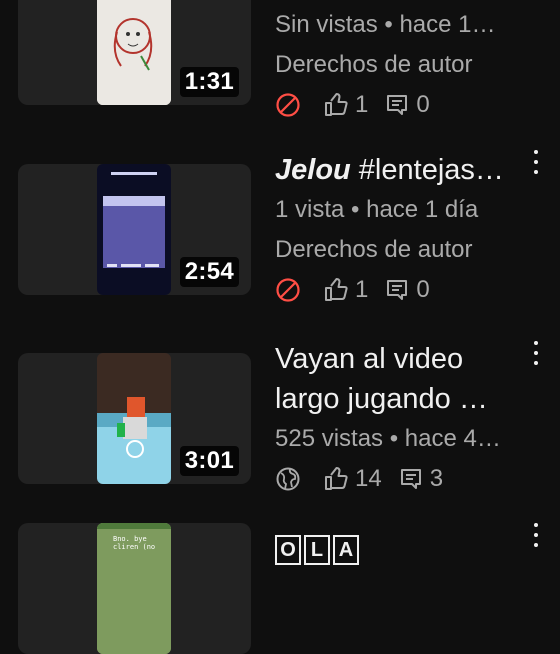 This screenshot has width=560, height=654. Describe the element at coordinates (209, 461) in the screenshot. I see `video-duration: 3:01` at that location.